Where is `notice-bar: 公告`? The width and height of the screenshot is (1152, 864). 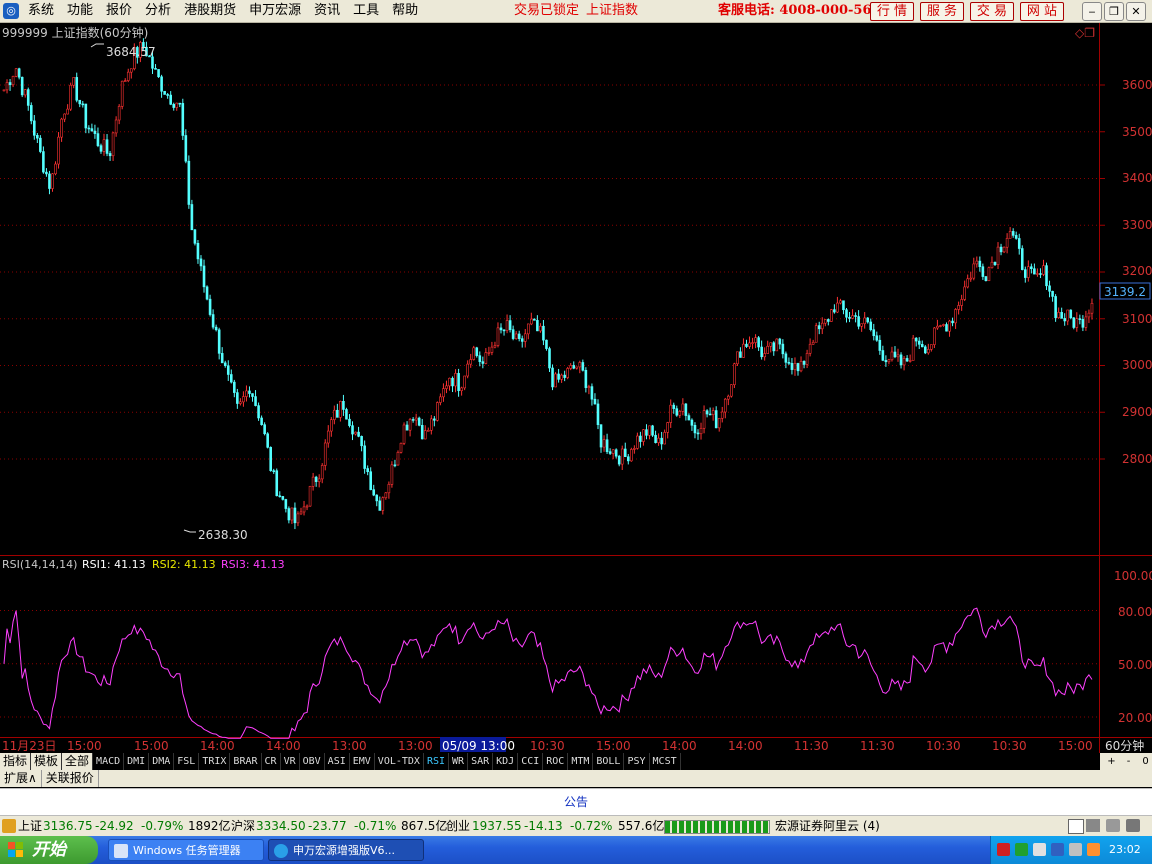
notice-bar: 公告 is located at coordinates (576, 801).